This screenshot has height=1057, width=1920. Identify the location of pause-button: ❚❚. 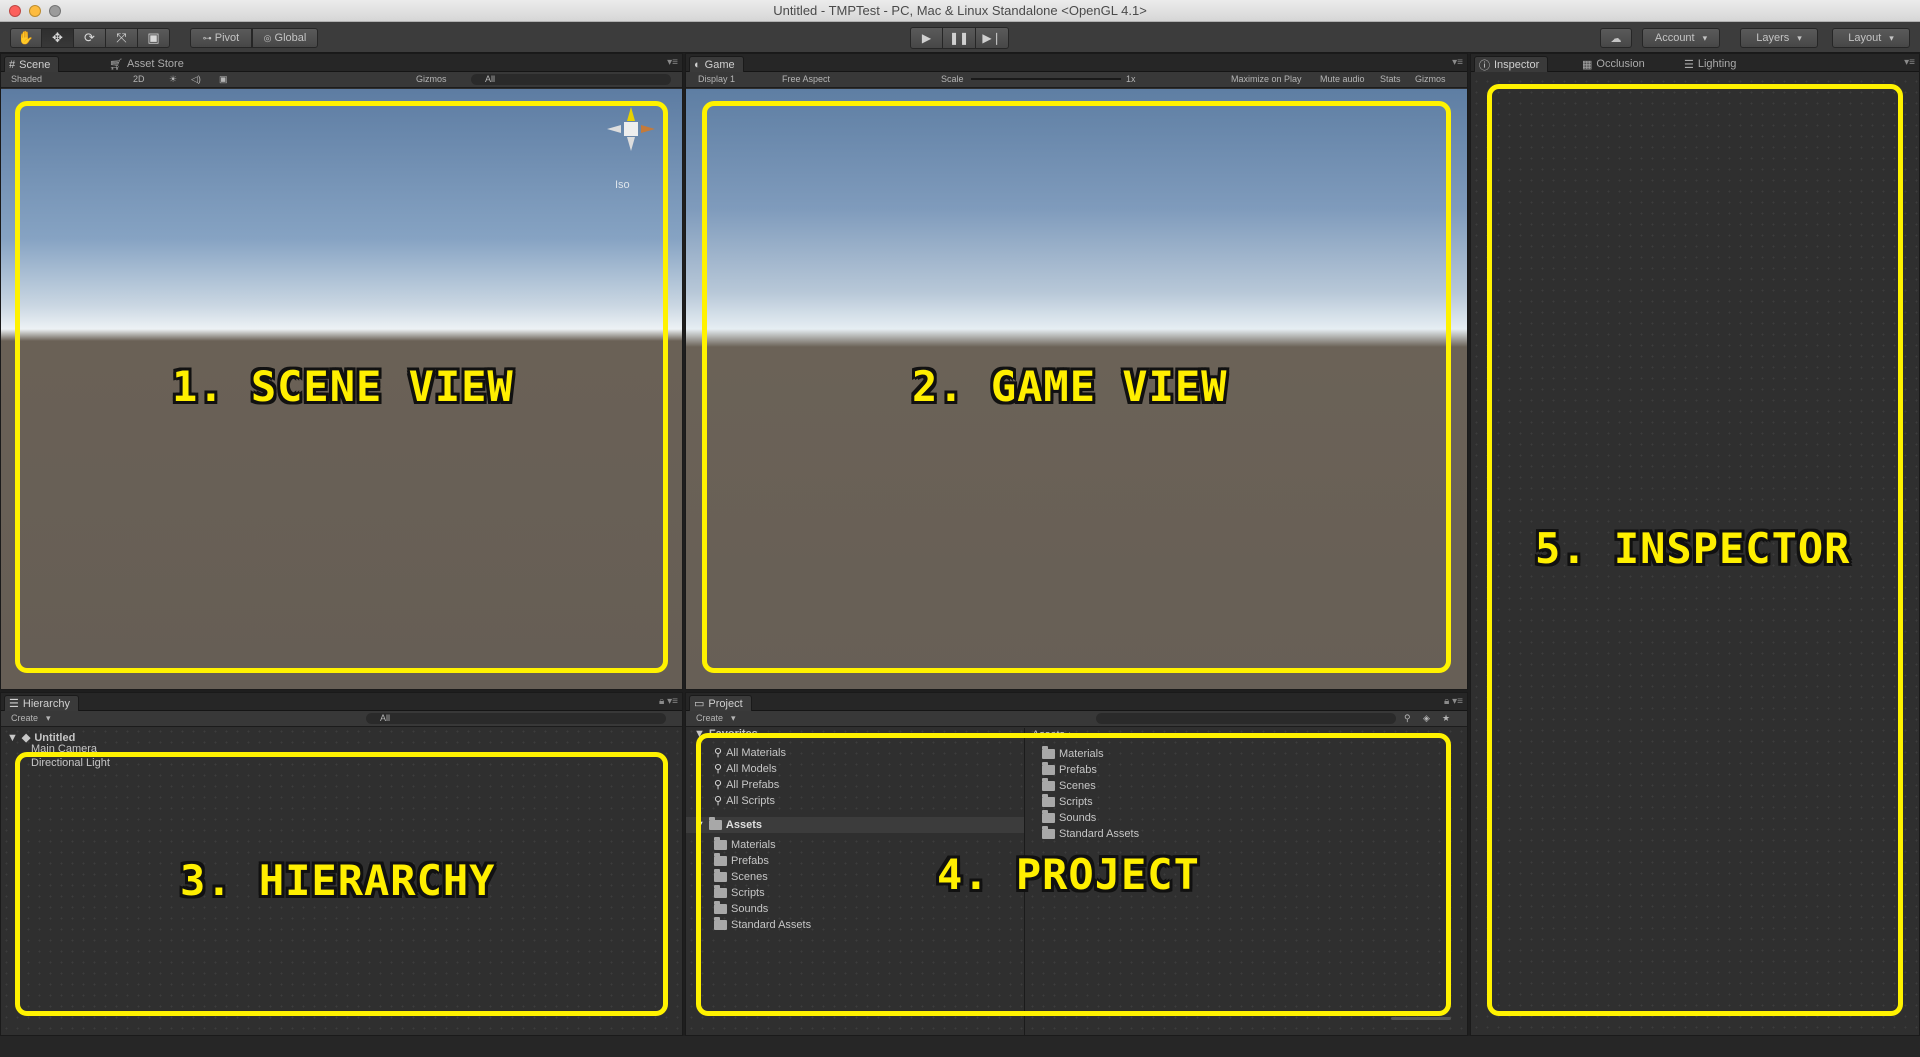
(959, 38).